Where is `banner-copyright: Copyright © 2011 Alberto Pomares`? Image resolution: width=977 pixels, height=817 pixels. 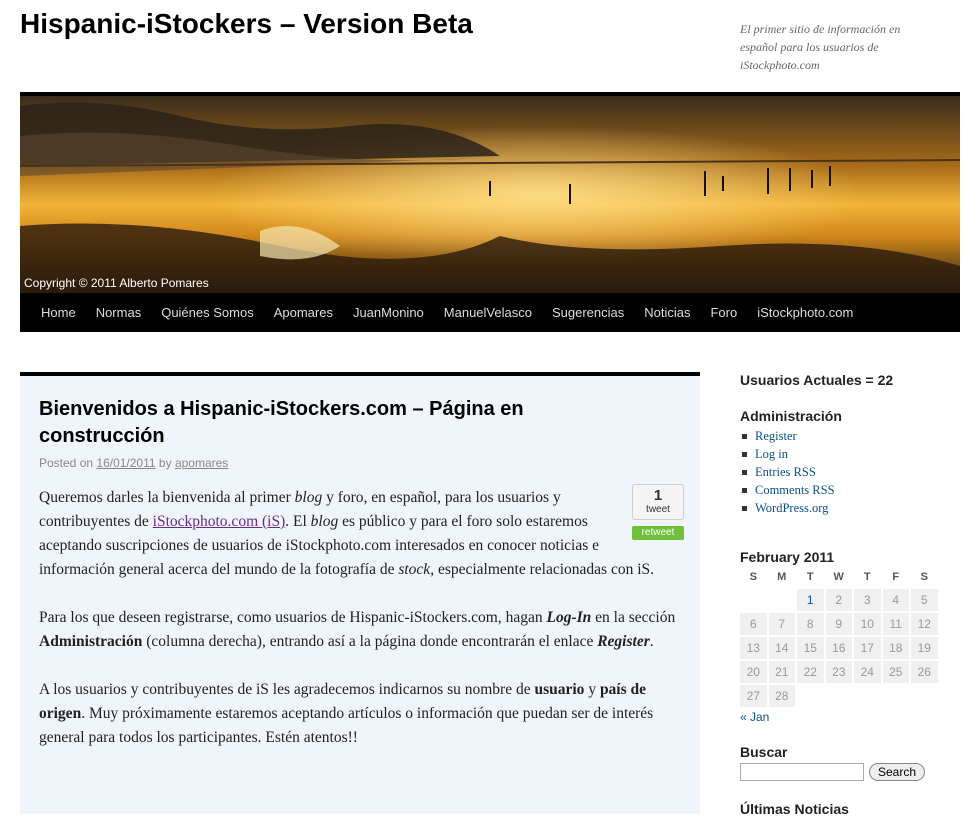
banner-copyright: Copyright © 2011 Alberto Pomares is located at coordinates (116, 283).